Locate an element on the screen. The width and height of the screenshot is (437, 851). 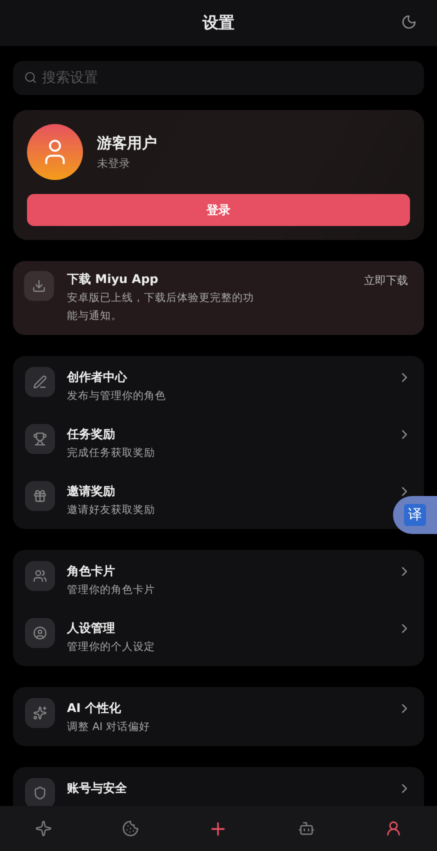
search-field: 搜索设置 is located at coordinates (218, 78).